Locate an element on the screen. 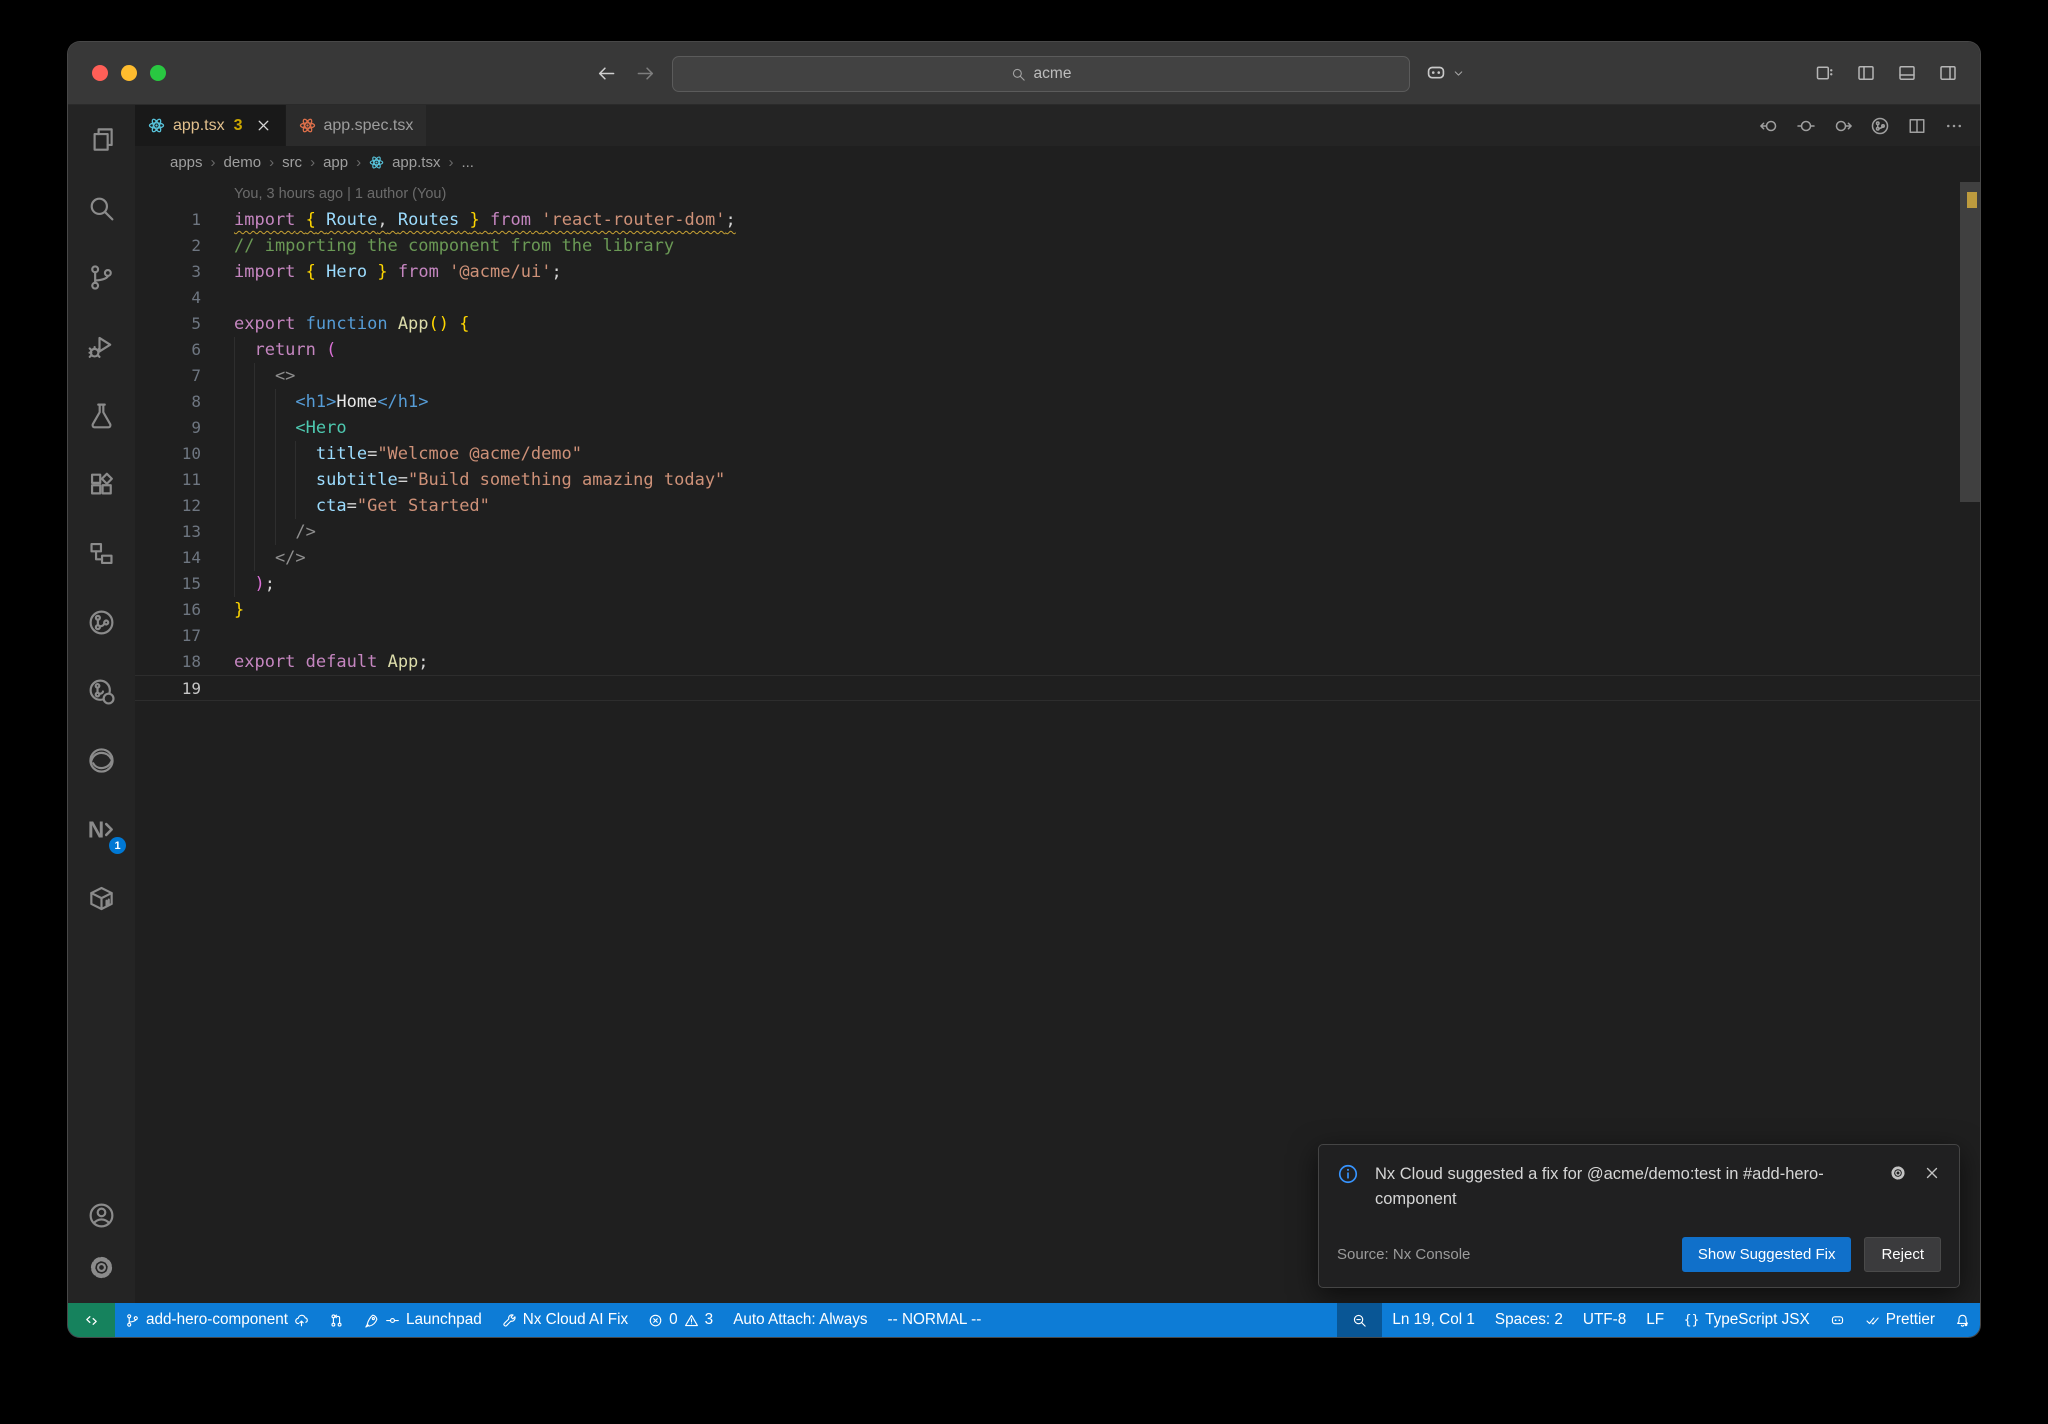 This screenshot has width=2048, height=1424. breadcrumb-file: app.tsx is located at coordinates (416, 162).